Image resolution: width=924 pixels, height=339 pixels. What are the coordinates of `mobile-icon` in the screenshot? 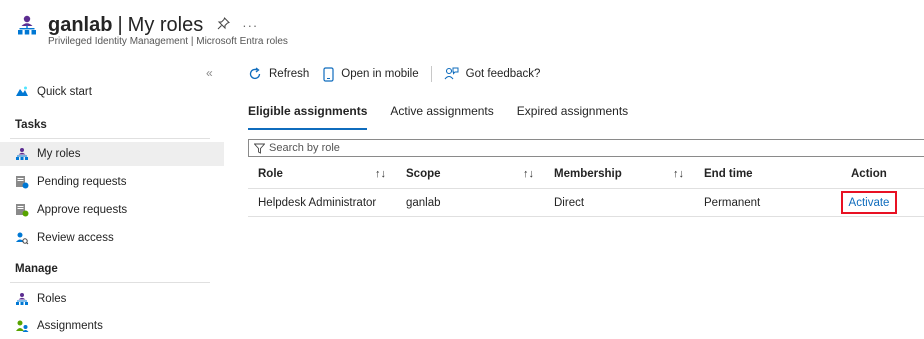 It's located at (328, 74).